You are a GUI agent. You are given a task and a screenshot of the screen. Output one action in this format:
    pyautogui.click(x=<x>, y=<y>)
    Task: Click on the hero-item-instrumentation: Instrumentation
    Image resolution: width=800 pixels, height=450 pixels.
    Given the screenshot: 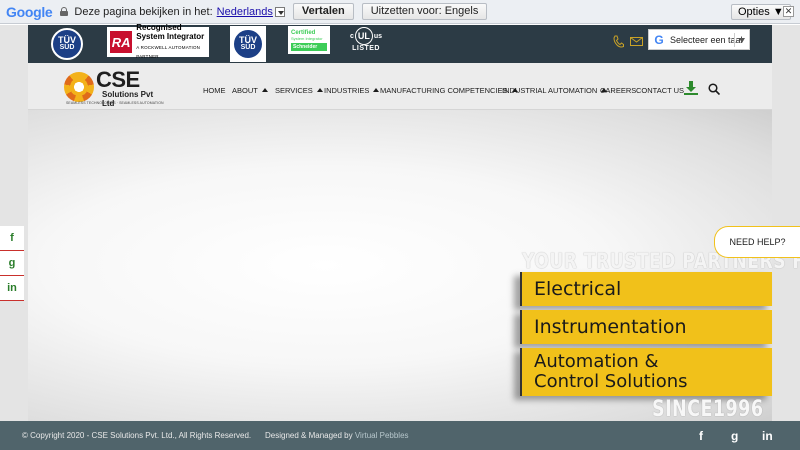 What is the action you would take?
    pyautogui.click(x=646, y=327)
    